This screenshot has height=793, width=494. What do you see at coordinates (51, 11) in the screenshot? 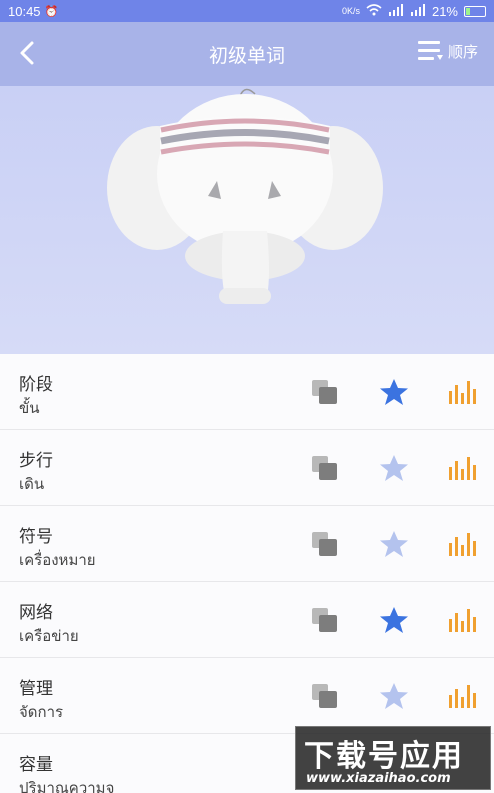
I see `alarm-icon: ⏰` at bounding box center [51, 11].